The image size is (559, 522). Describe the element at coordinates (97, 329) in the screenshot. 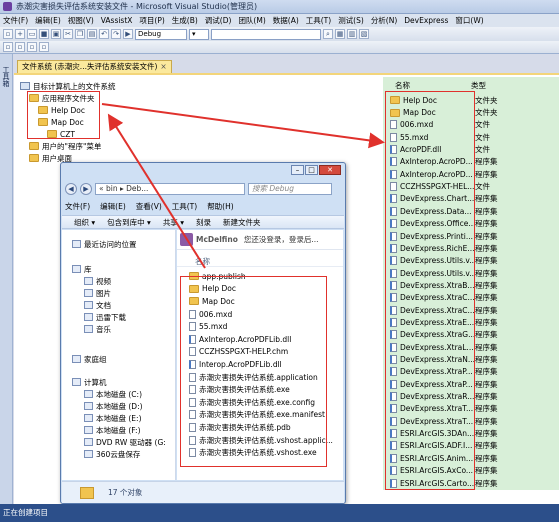

I see `nav-item: 音乐` at that location.